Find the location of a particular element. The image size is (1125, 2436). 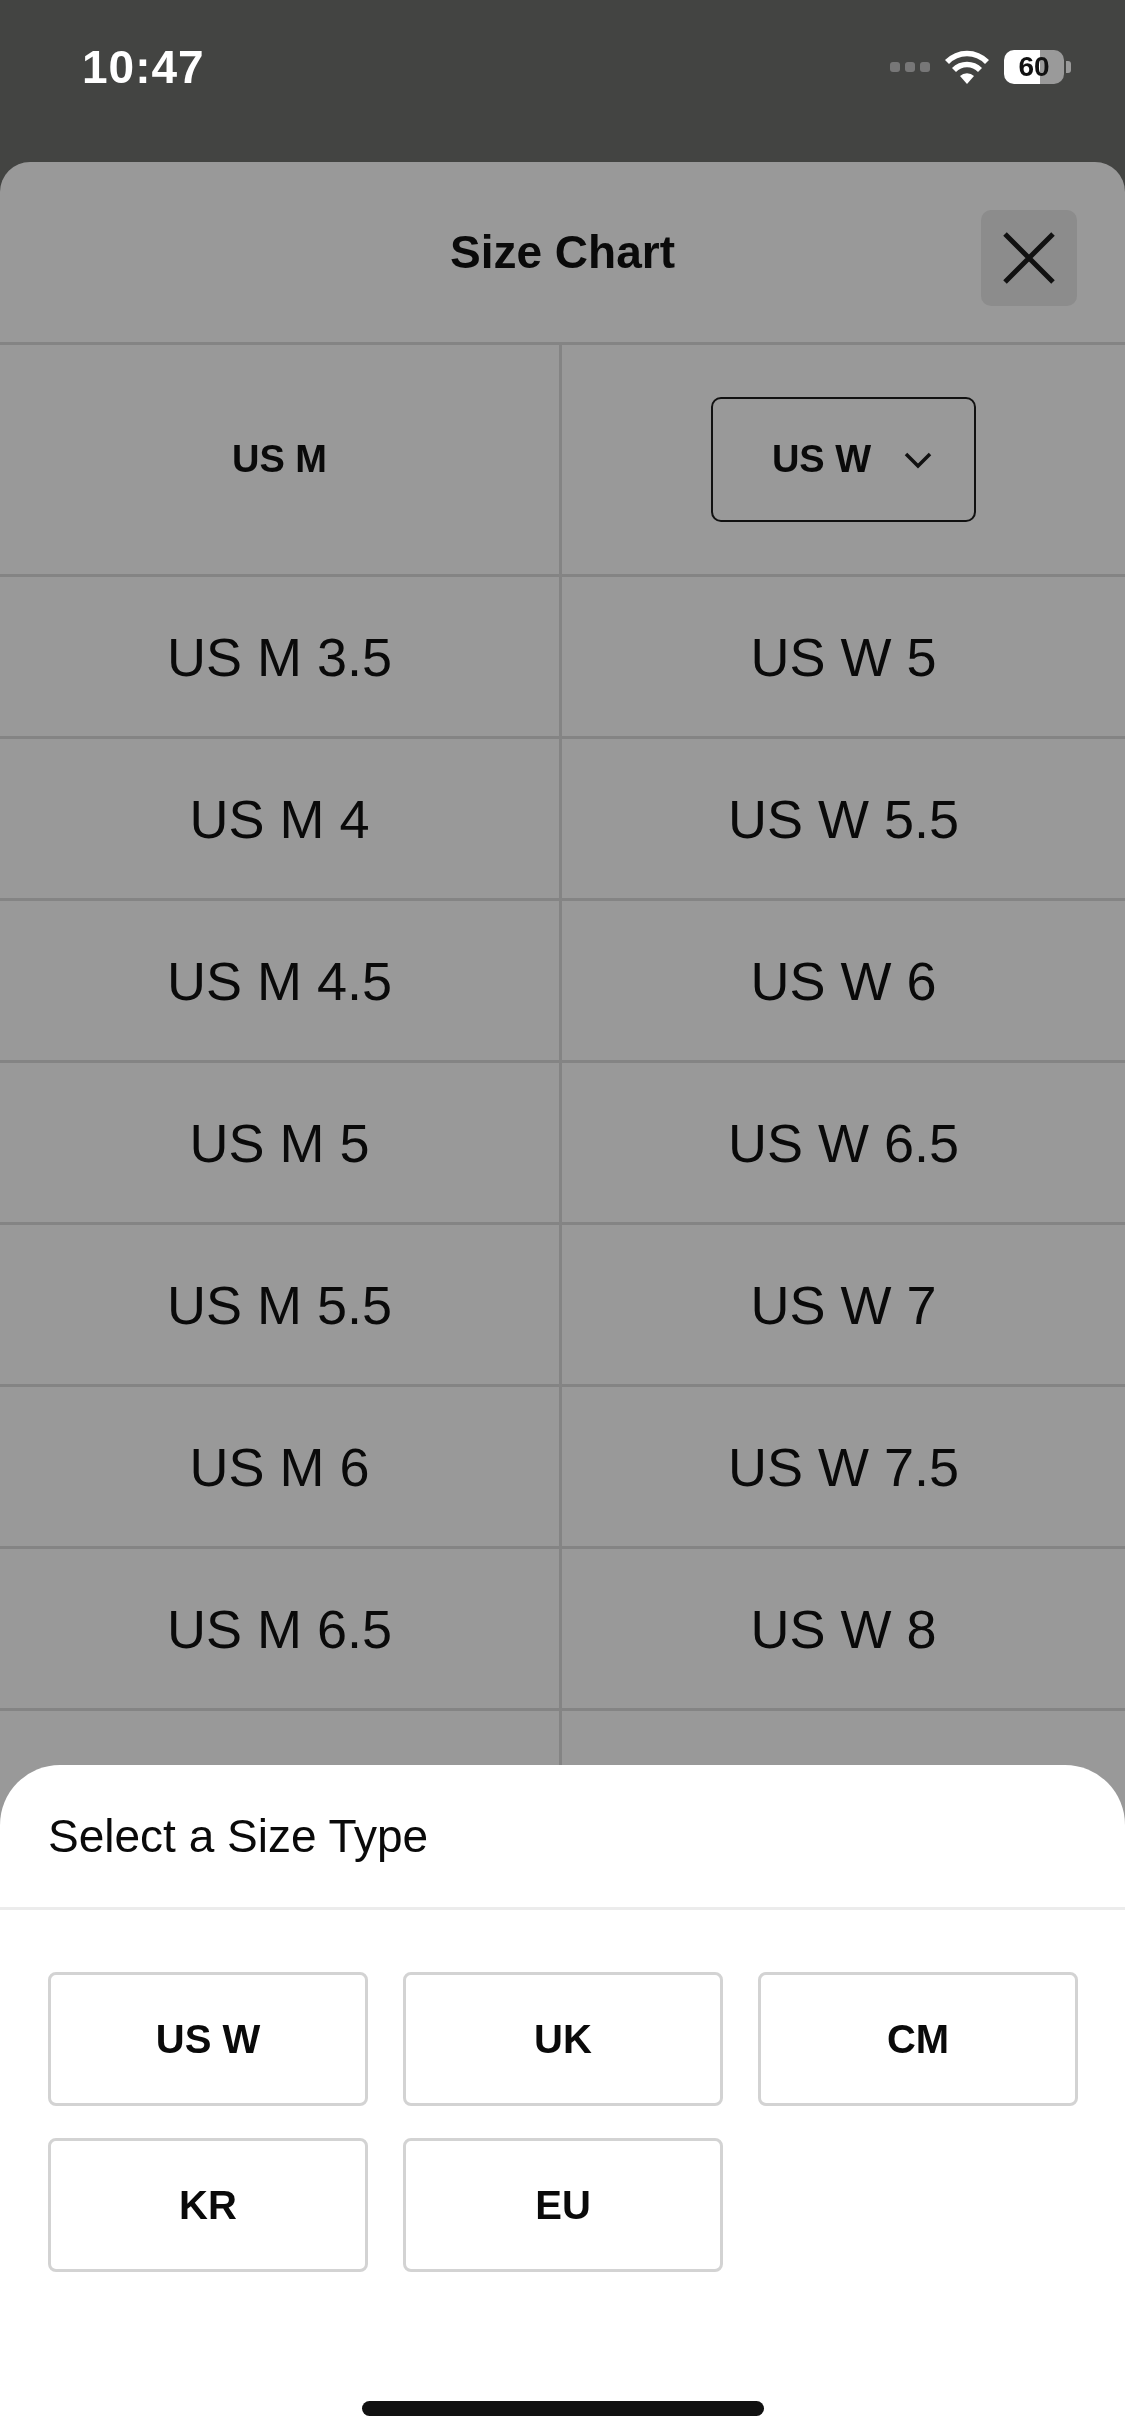

size-cell: US W 6.5 is located at coordinates (843, 1142).